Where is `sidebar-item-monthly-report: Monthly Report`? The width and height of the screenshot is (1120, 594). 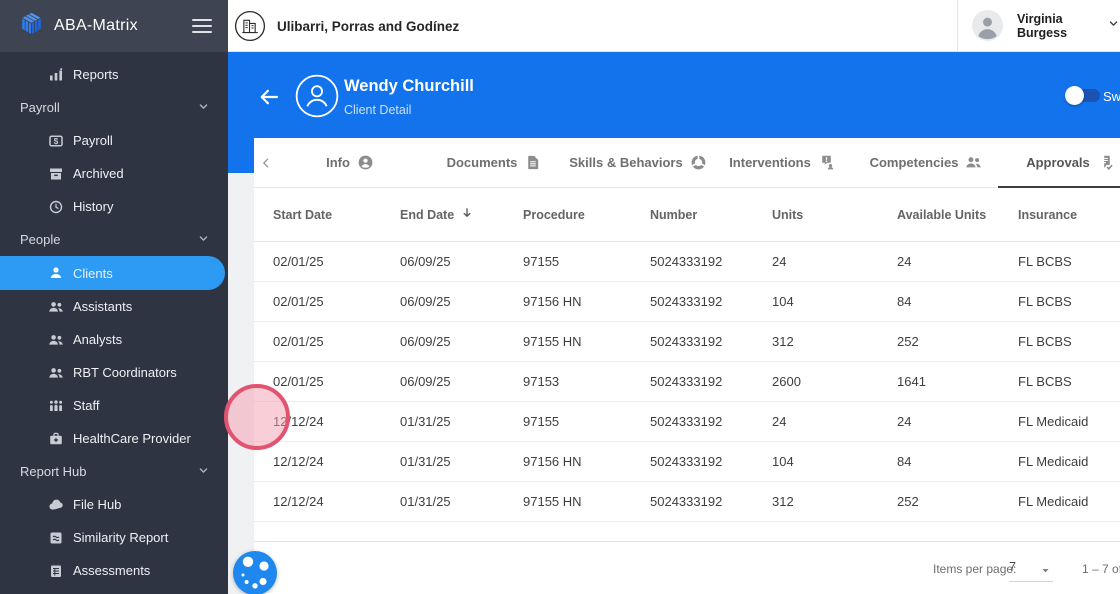
sidebar-item-monthly-report: Monthly Report is located at coordinates (114, 590).